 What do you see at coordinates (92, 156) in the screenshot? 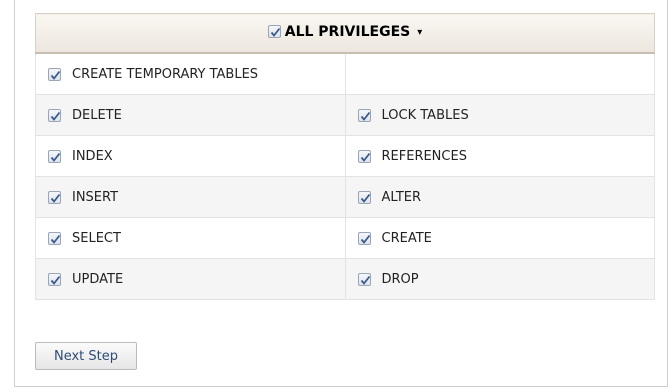
I see `privilege-label: INDEX` at bounding box center [92, 156].